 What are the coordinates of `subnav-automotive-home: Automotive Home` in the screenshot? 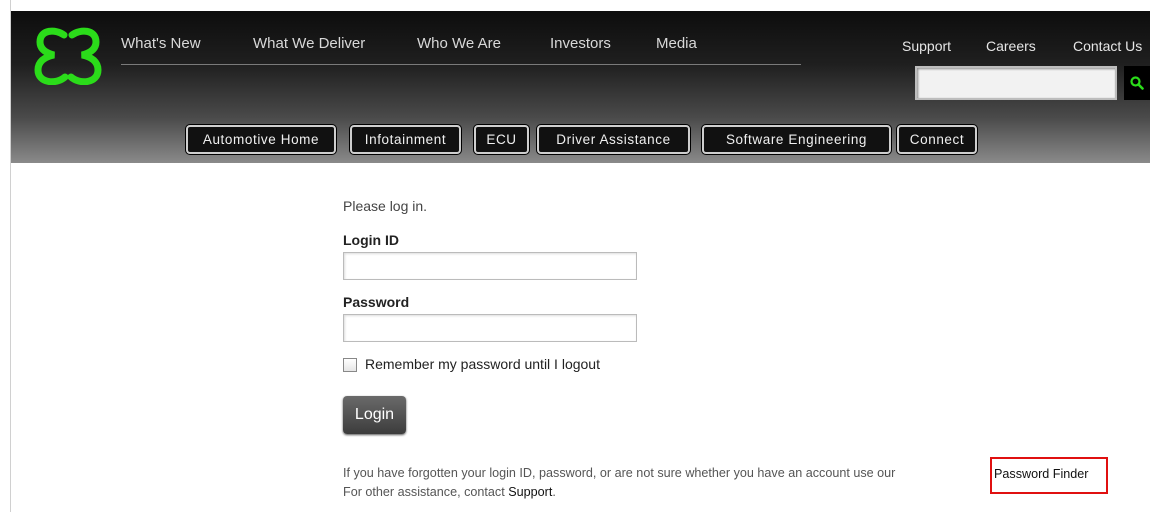 It's located at (261, 139).